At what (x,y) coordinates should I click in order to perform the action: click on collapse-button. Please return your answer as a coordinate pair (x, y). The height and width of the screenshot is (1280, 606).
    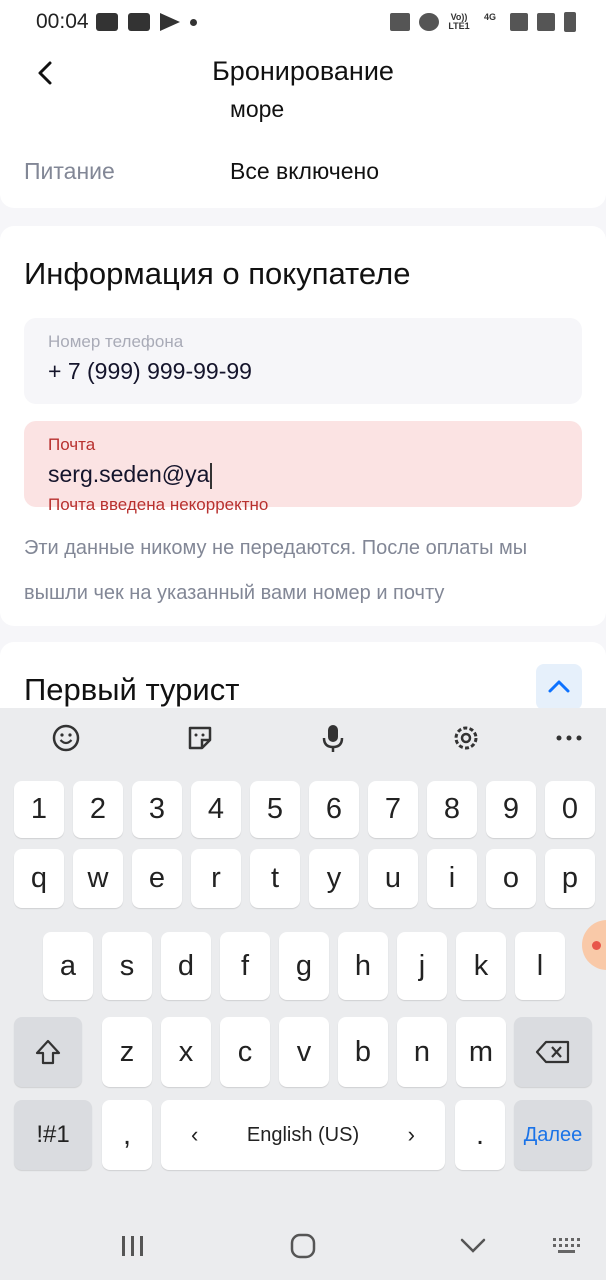
    Looking at the image, I should click on (559, 687).